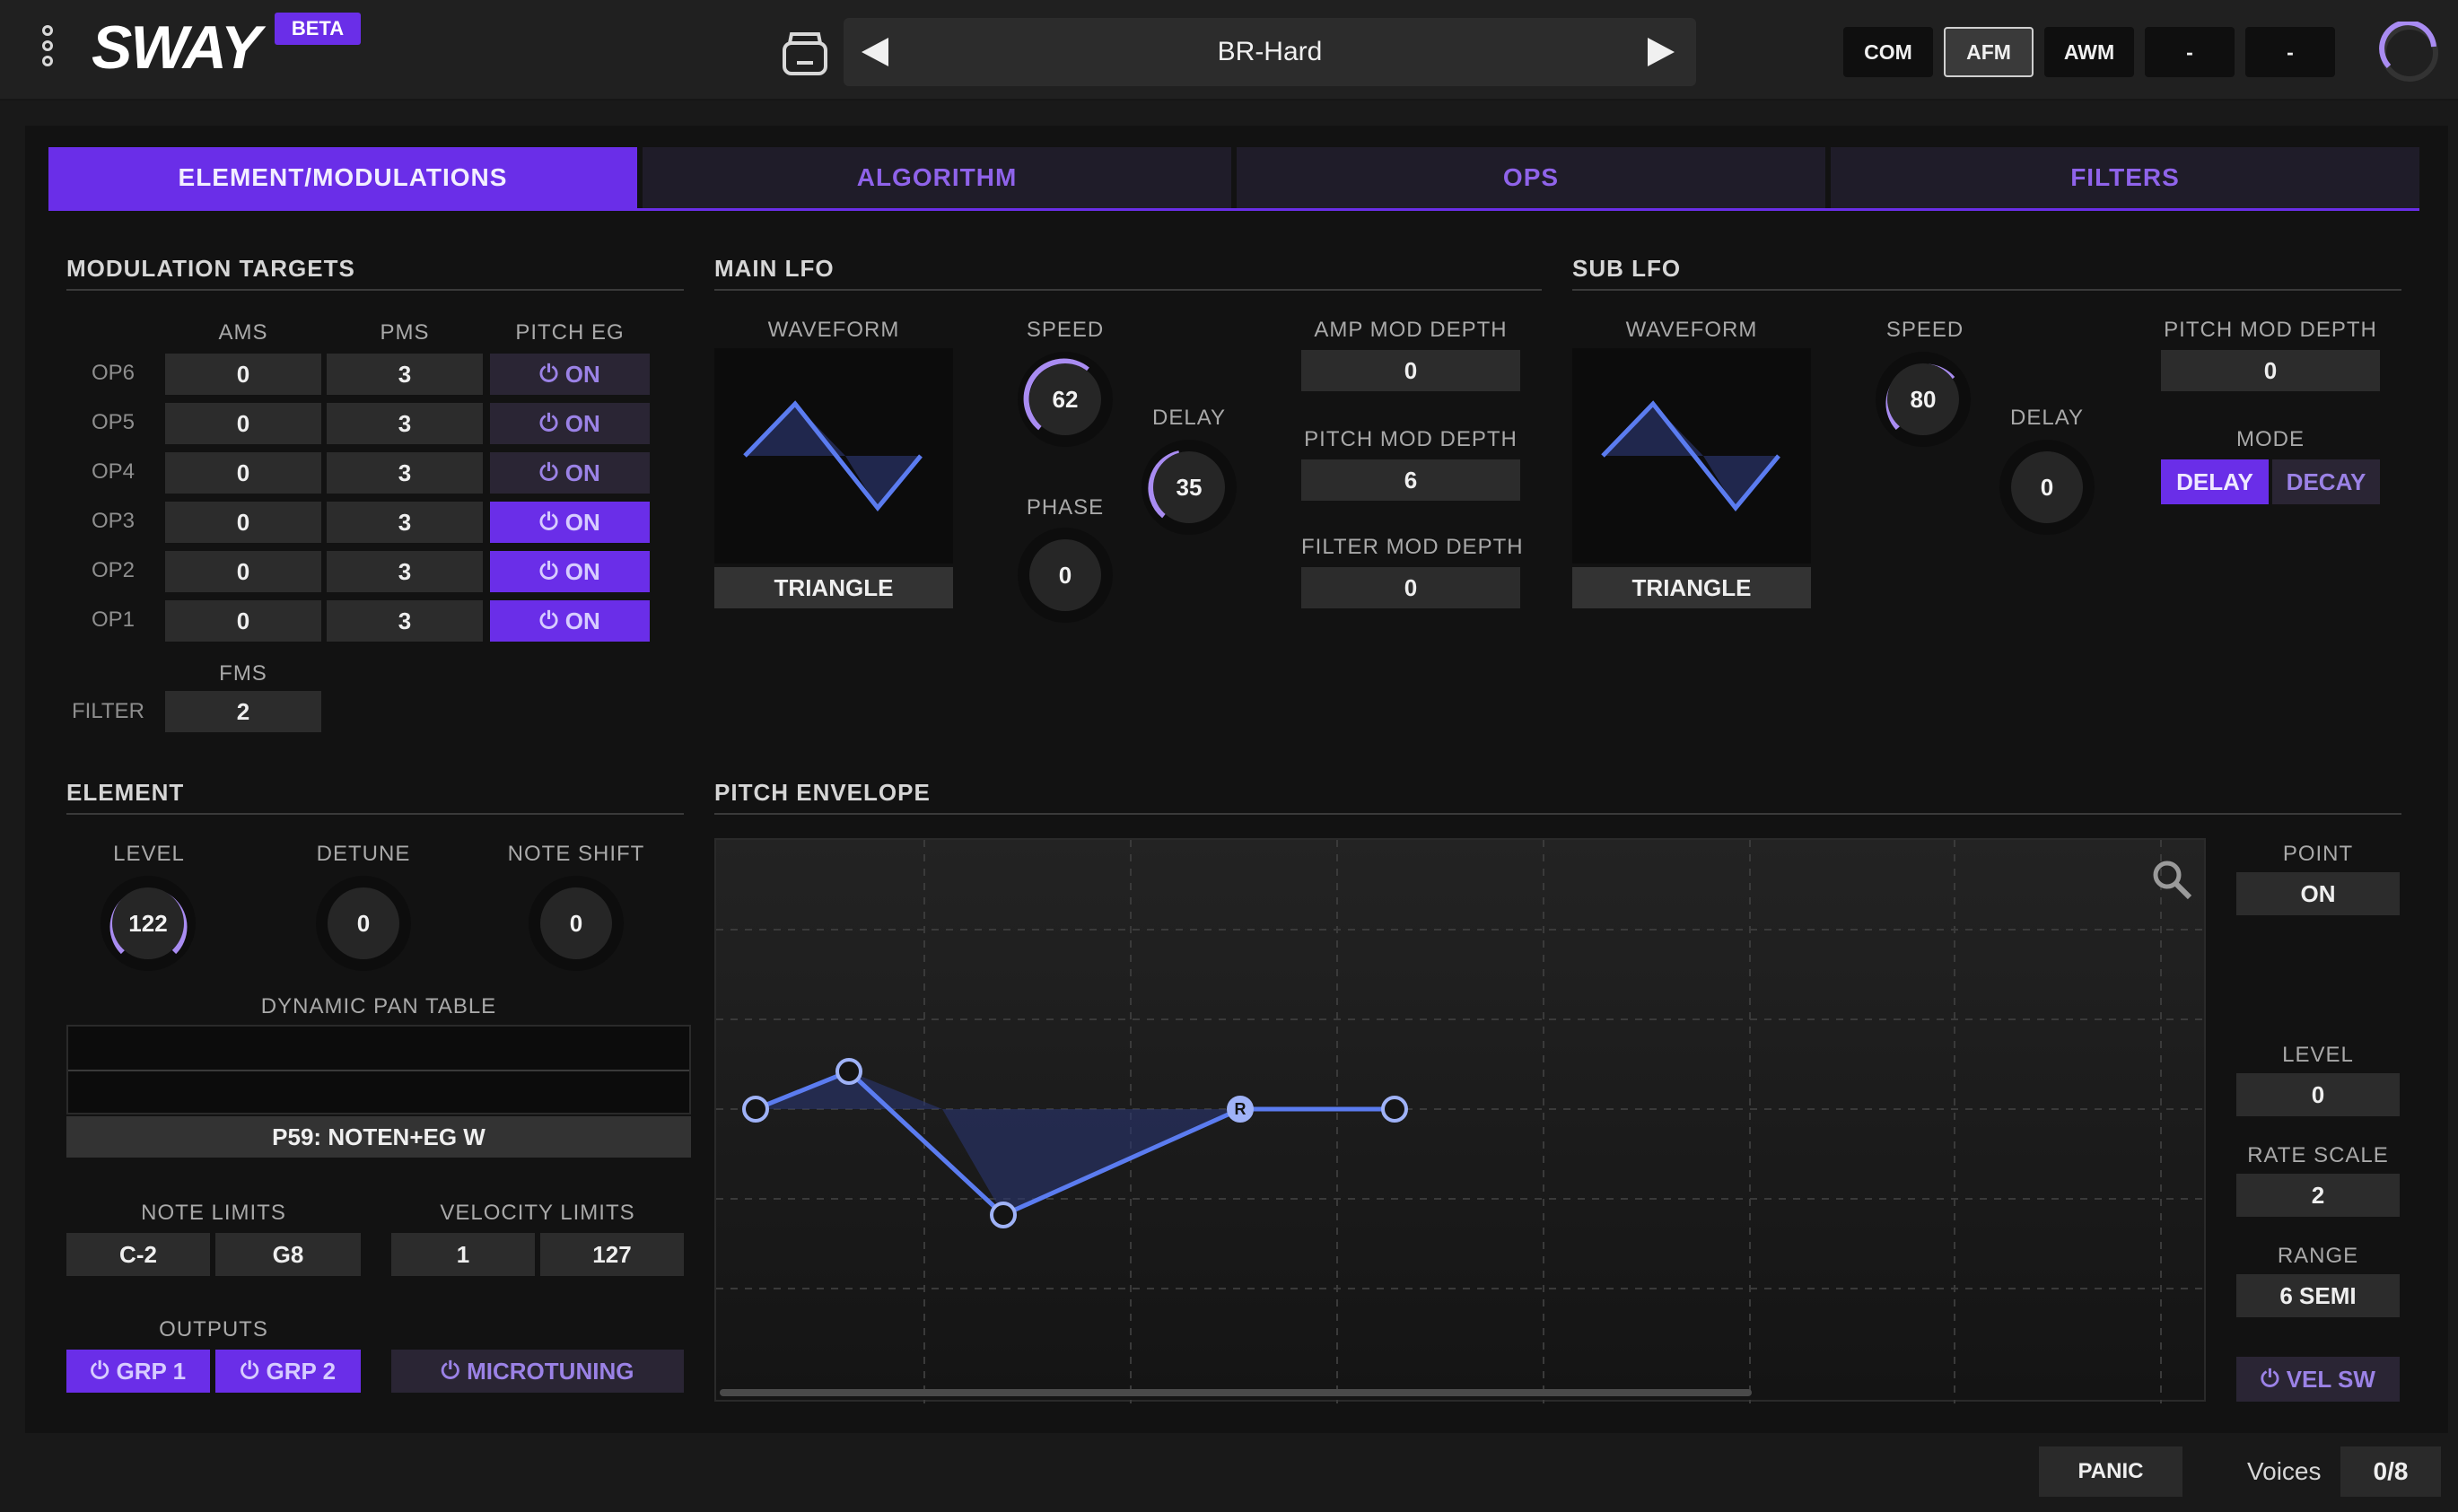  Describe the element at coordinates (833, 456) in the screenshot. I see `main-lfo-waveform-display` at that location.